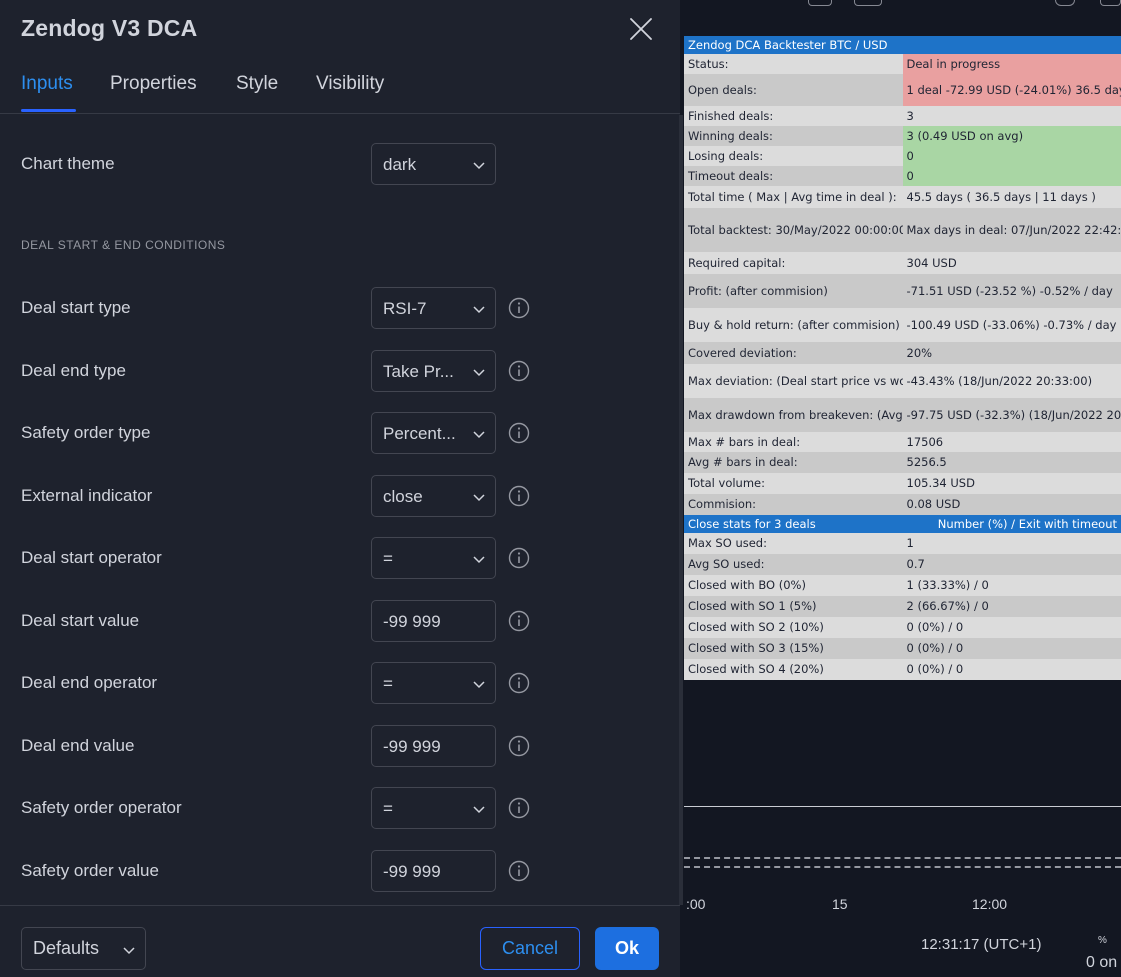 Image resolution: width=1121 pixels, height=977 pixels. I want to click on deal-start-type-label: Deal start type, so click(76, 307).